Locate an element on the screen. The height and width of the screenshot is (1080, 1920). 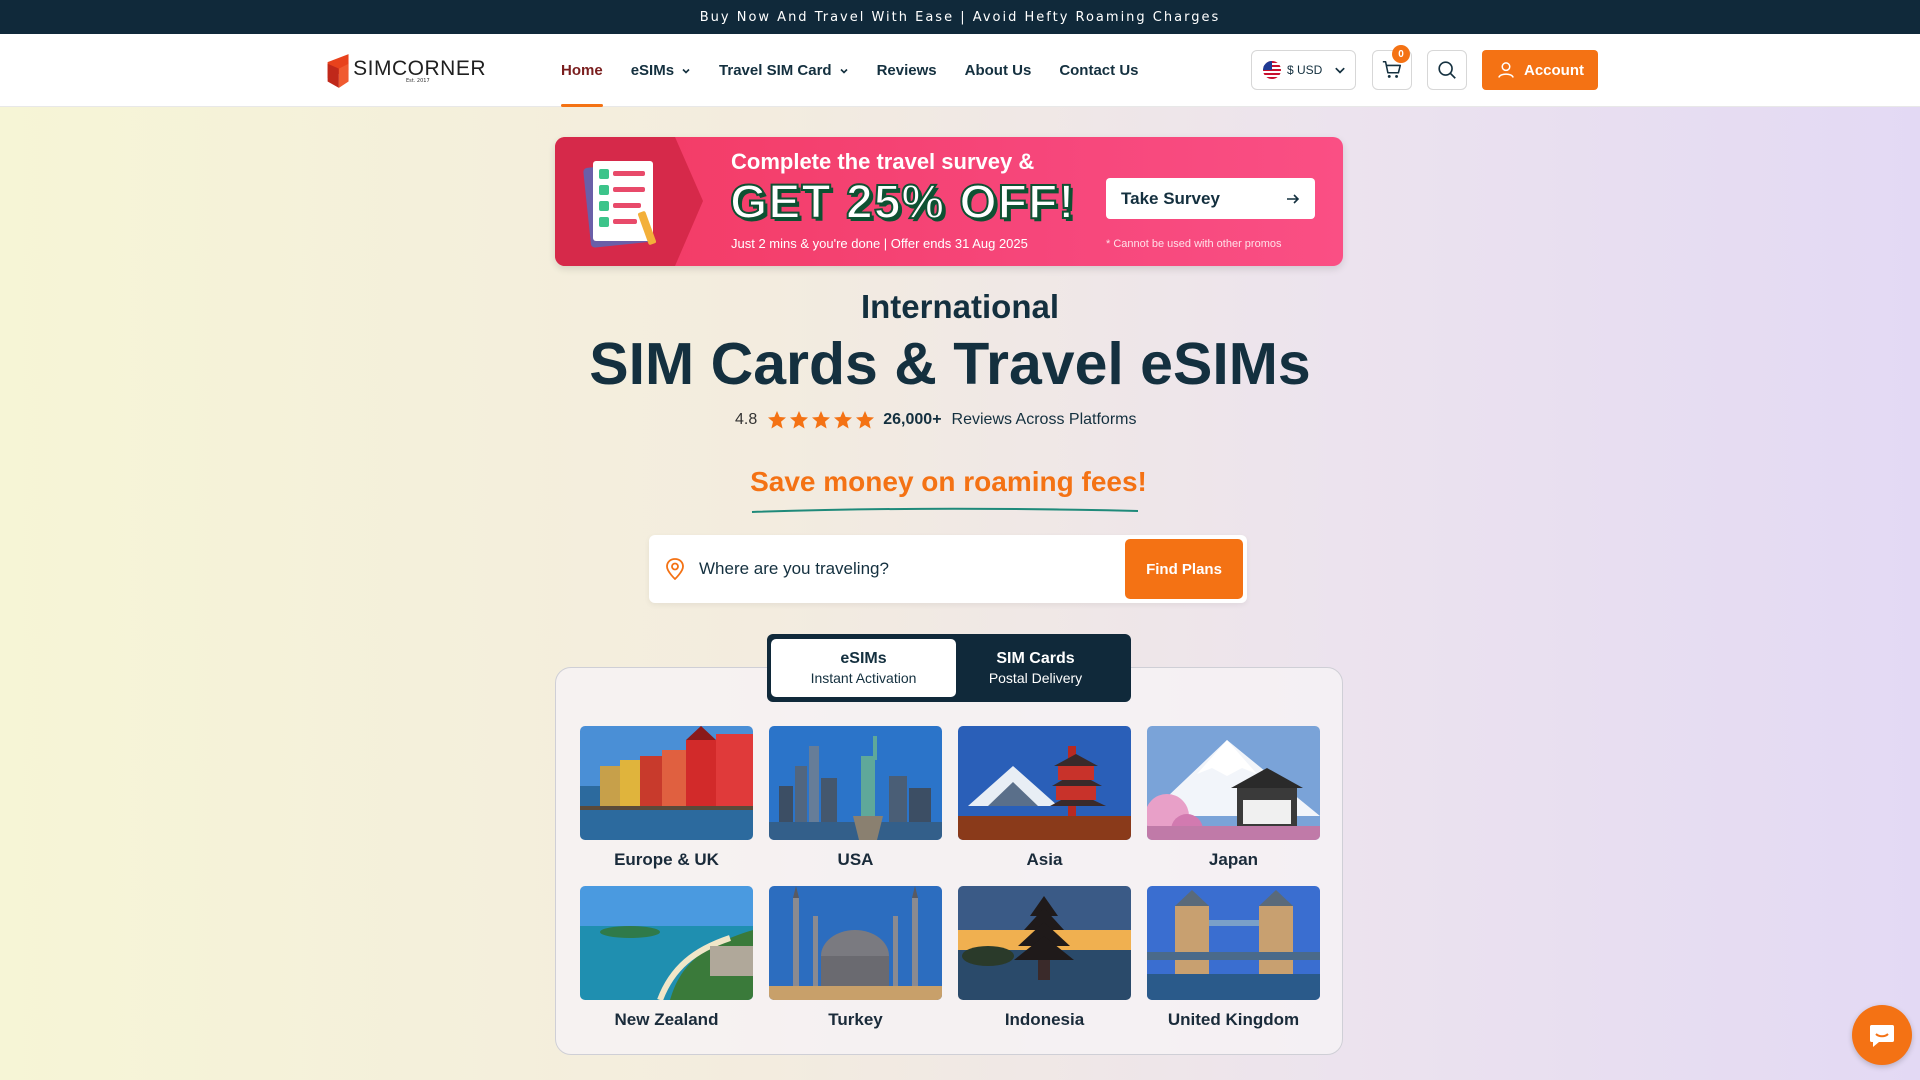
promo-headline: GET 25% OFF! is located at coordinates (902, 202).